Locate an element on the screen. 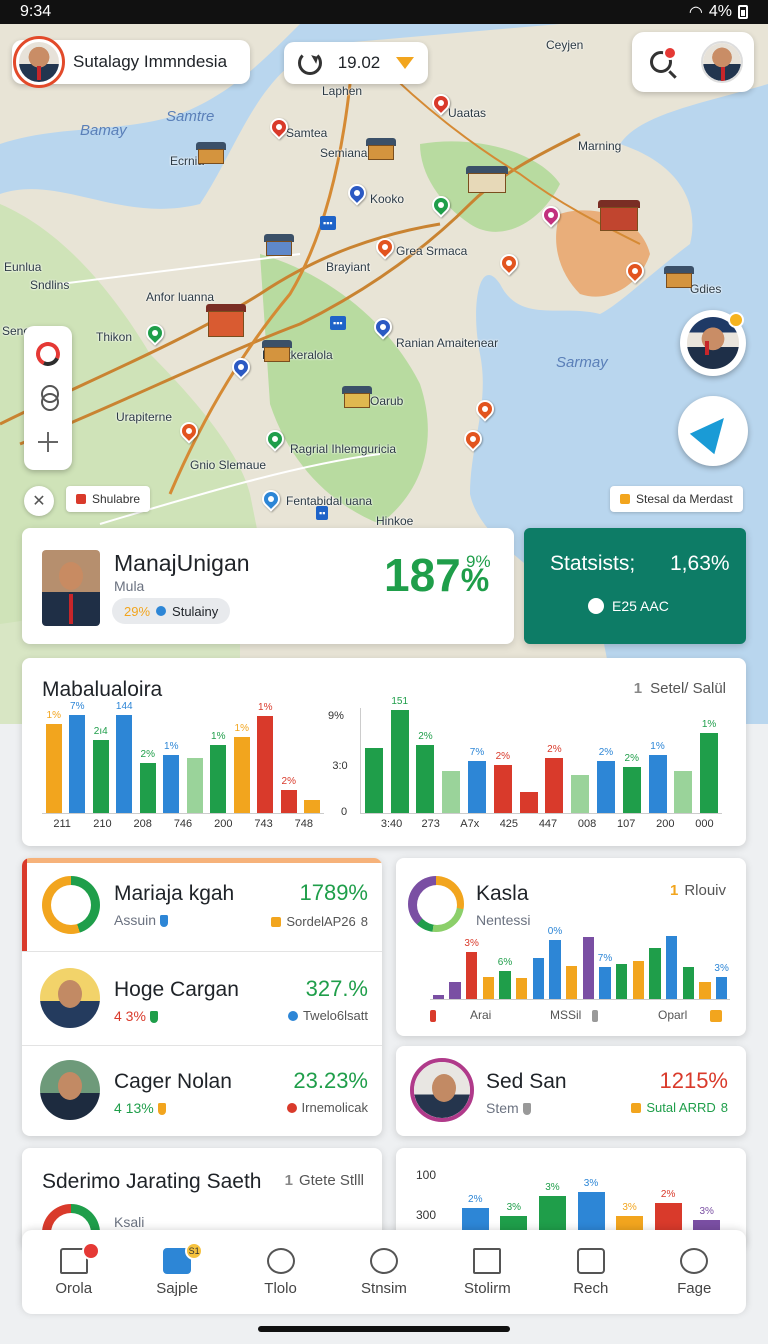 The image size is (768, 1344). nav-item-stnsim: Stnsim is located at coordinates (384, 1272).